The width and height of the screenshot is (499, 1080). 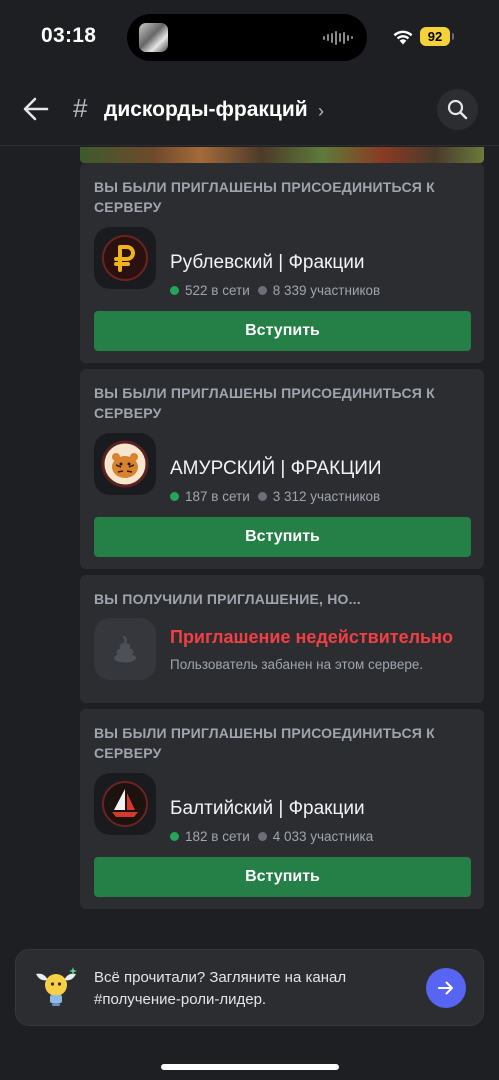 What do you see at coordinates (69, 35) in the screenshot?
I see `status-time: 03:18` at bounding box center [69, 35].